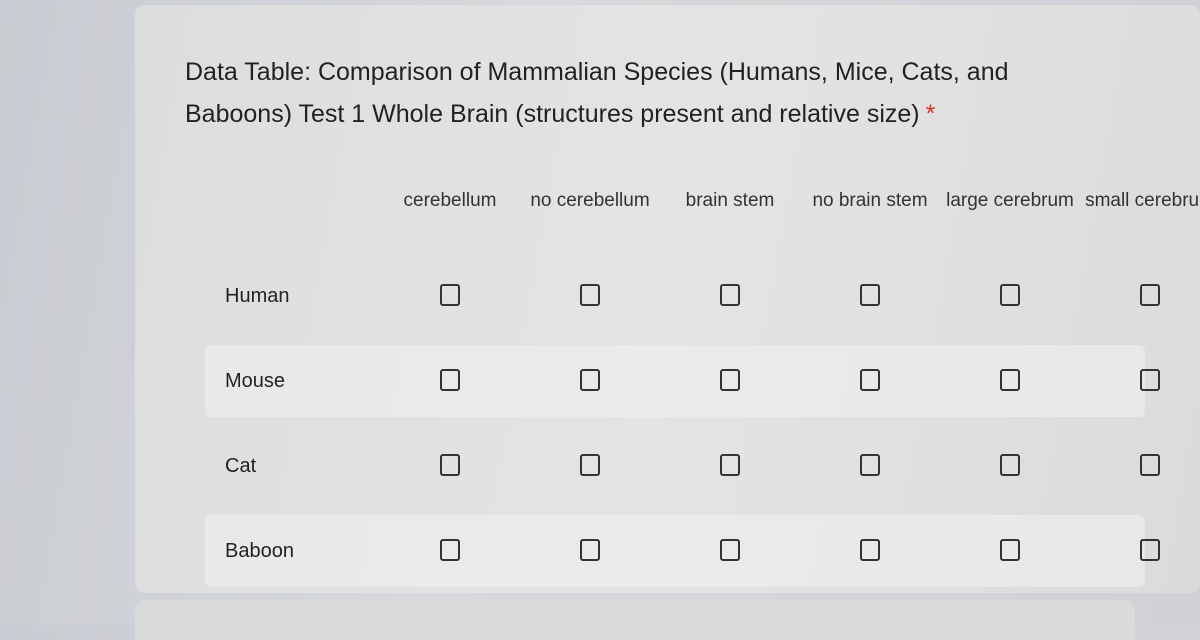  Describe the element at coordinates (241, 466) in the screenshot. I see `row-label: Cat` at that location.